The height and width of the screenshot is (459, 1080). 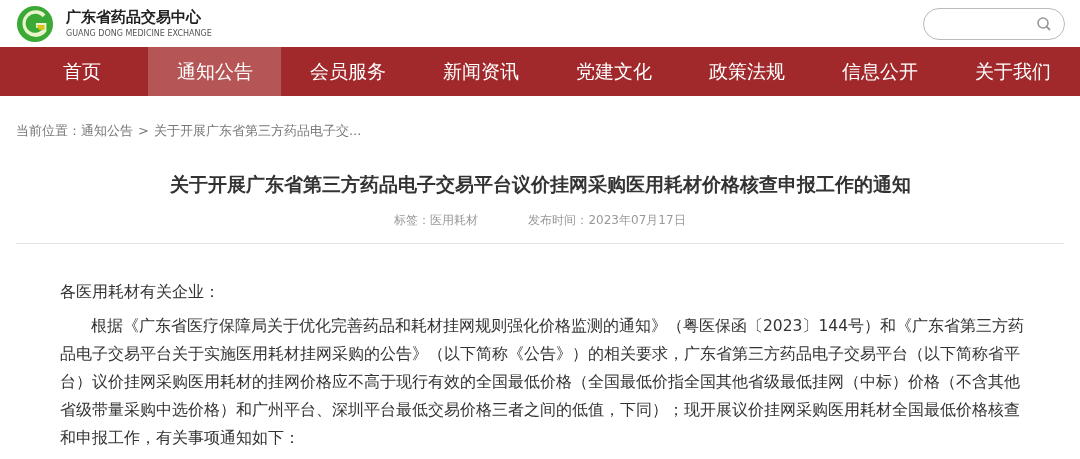 I want to click on nav-tab: 信息公开, so click(x=879, y=71).